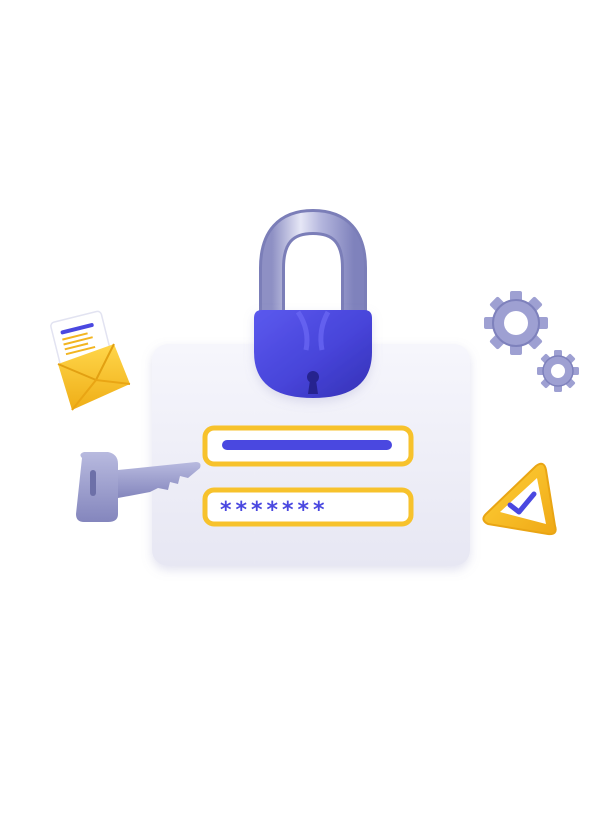  I want to click on padlock-icon, so click(313, 303).